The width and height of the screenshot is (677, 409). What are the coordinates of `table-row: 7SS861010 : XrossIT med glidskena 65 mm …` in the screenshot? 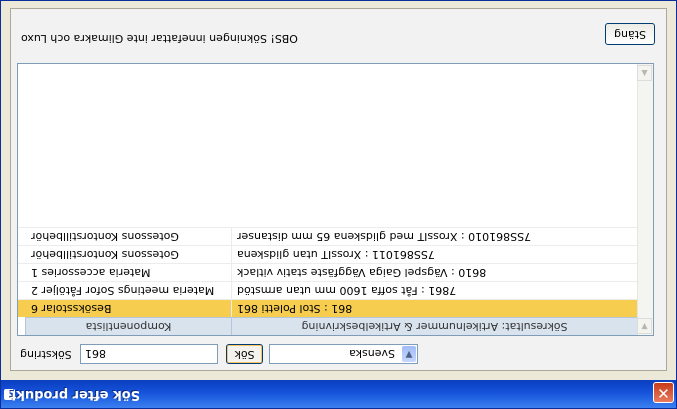 It's located at (327, 236).